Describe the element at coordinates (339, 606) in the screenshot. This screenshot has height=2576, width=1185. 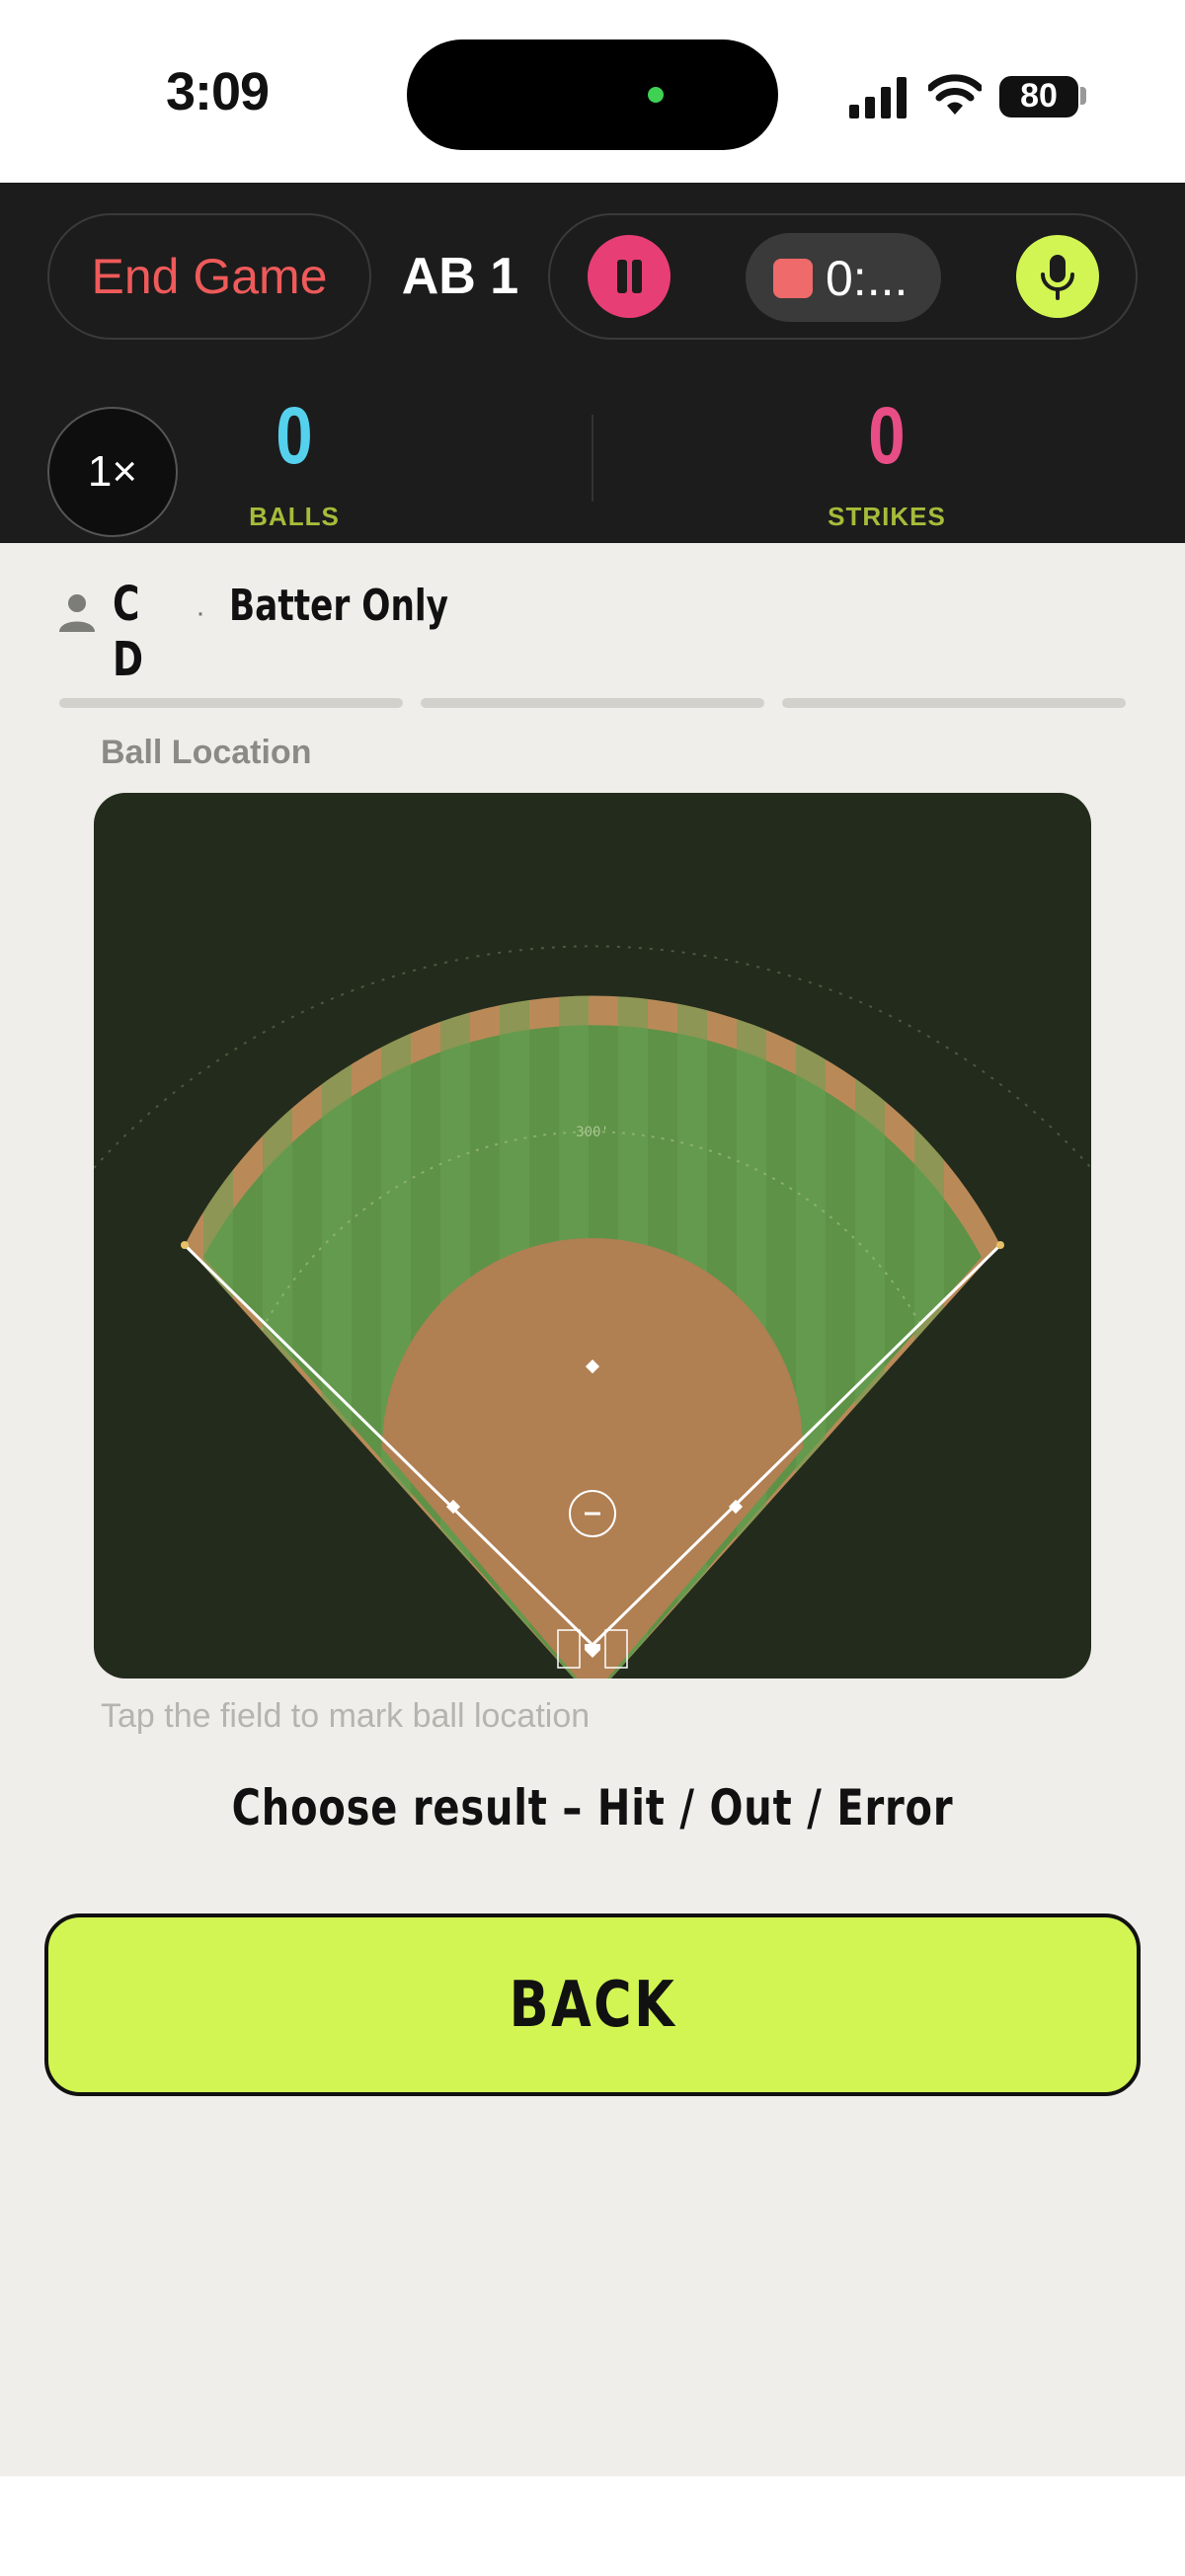
I see `batter-mode: Batter Only` at that location.